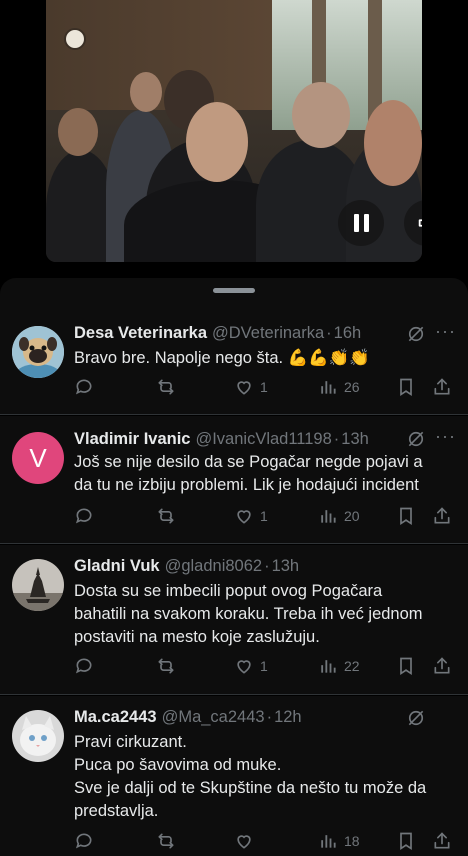  I want to click on post-time: 12h, so click(288, 717).